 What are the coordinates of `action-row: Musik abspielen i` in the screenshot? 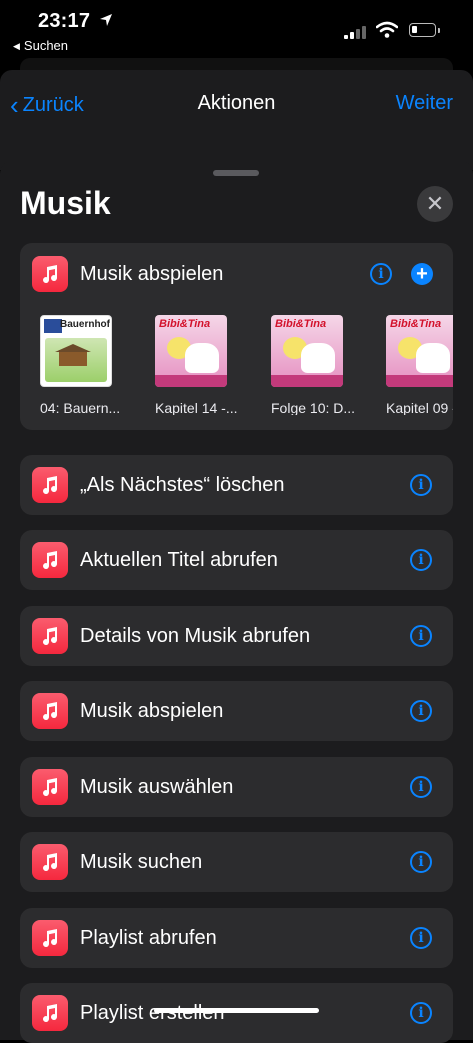 It's located at (236, 711).